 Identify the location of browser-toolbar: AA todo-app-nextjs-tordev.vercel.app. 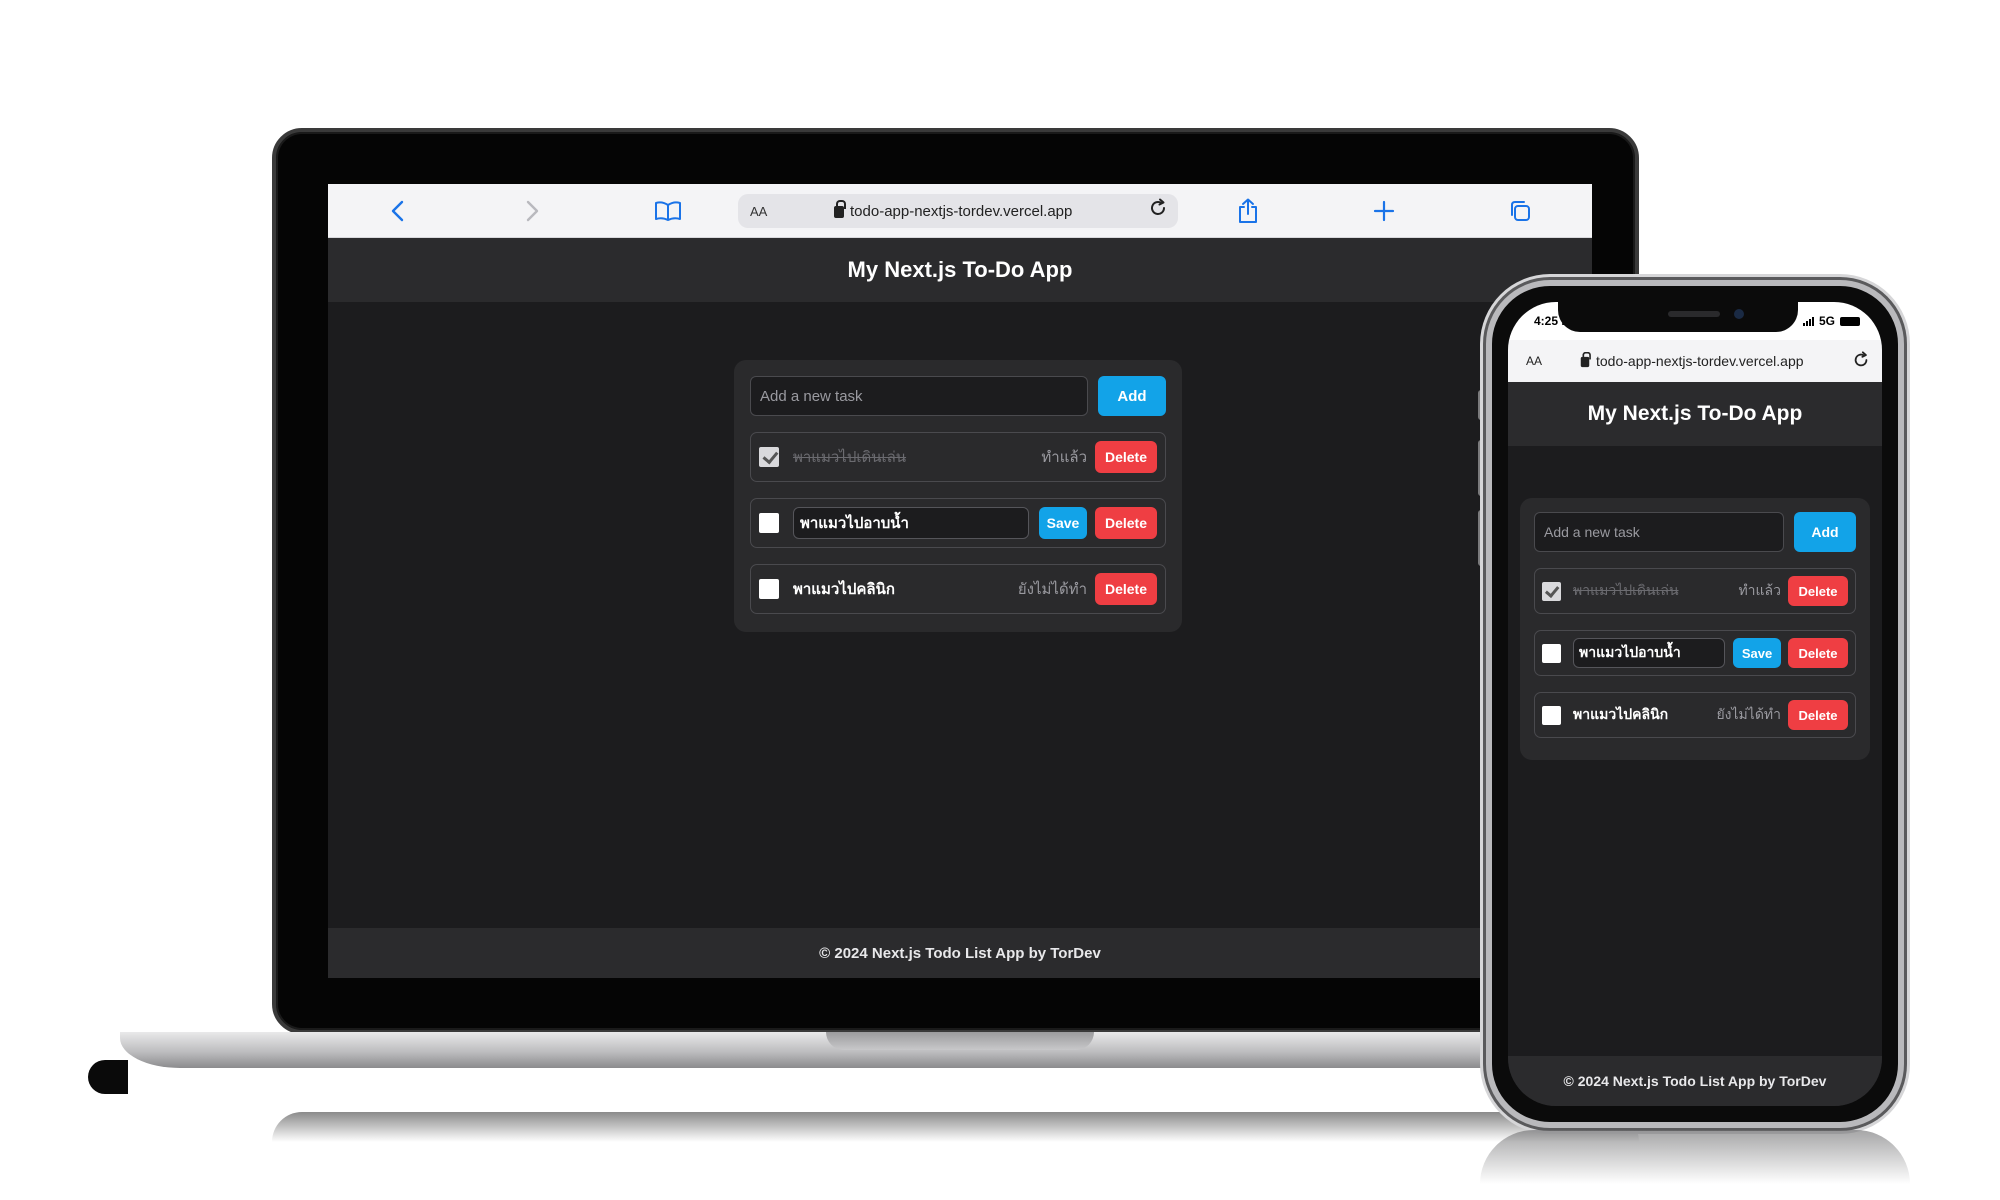
(960, 211).